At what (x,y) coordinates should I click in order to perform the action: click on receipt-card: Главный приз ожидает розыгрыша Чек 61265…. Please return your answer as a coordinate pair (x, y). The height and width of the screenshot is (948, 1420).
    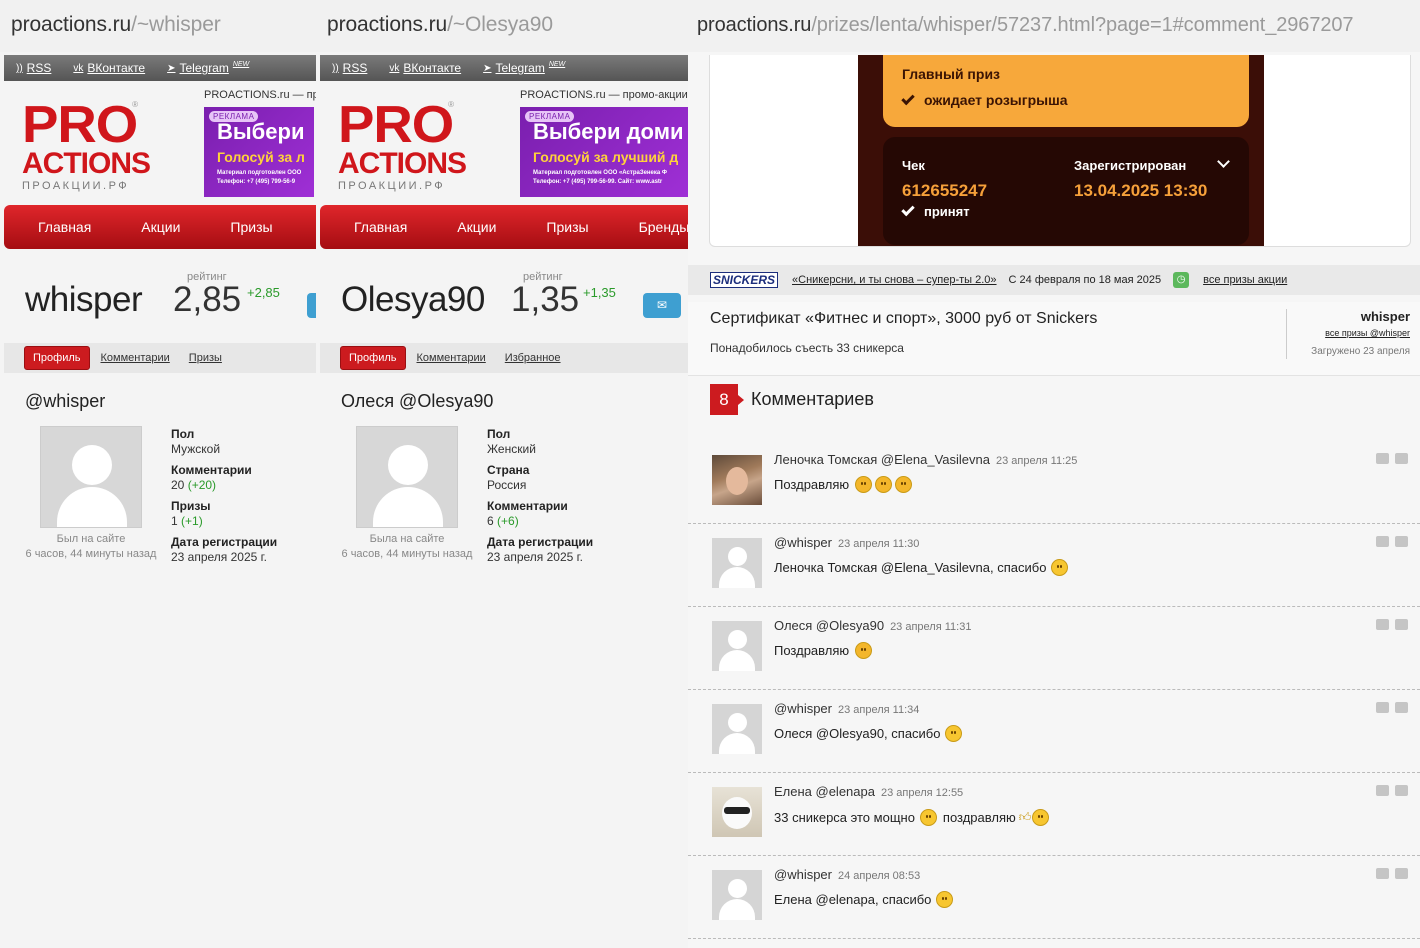
    Looking at the image, I should click on (1060, 151).